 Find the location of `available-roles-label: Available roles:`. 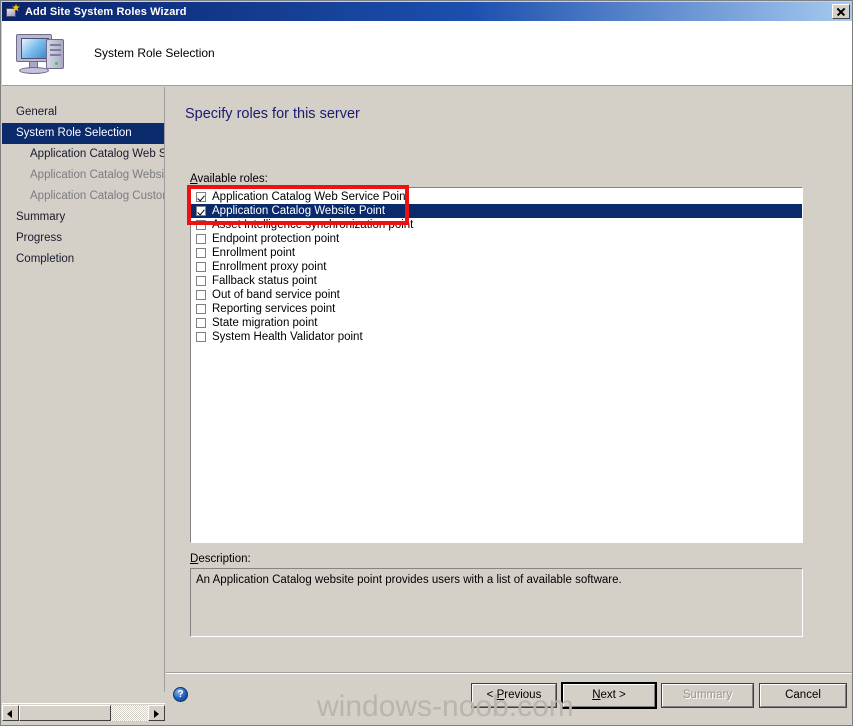

available-roles-label: Available roles: is located at coordinates (229, 179).